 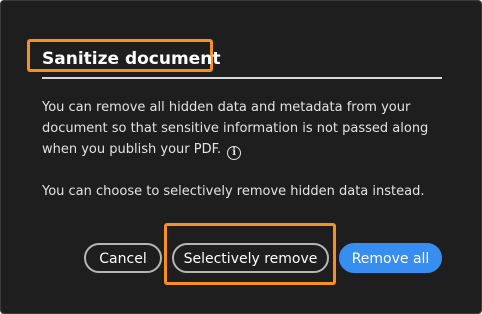 What do you see at coordinates (390, 258) in the screenshot?
I see `remove-all-button: Remove all` at bounding box center [390, 258].